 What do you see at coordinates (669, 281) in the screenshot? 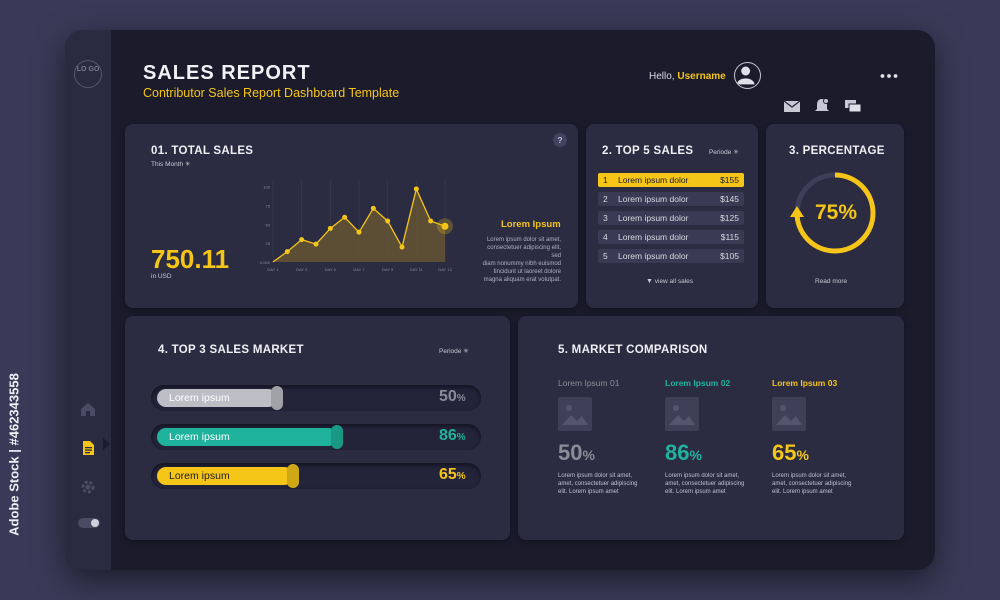
I see `view-all-sales-link: ▼ view all sales` at bounding box center [669, 281].